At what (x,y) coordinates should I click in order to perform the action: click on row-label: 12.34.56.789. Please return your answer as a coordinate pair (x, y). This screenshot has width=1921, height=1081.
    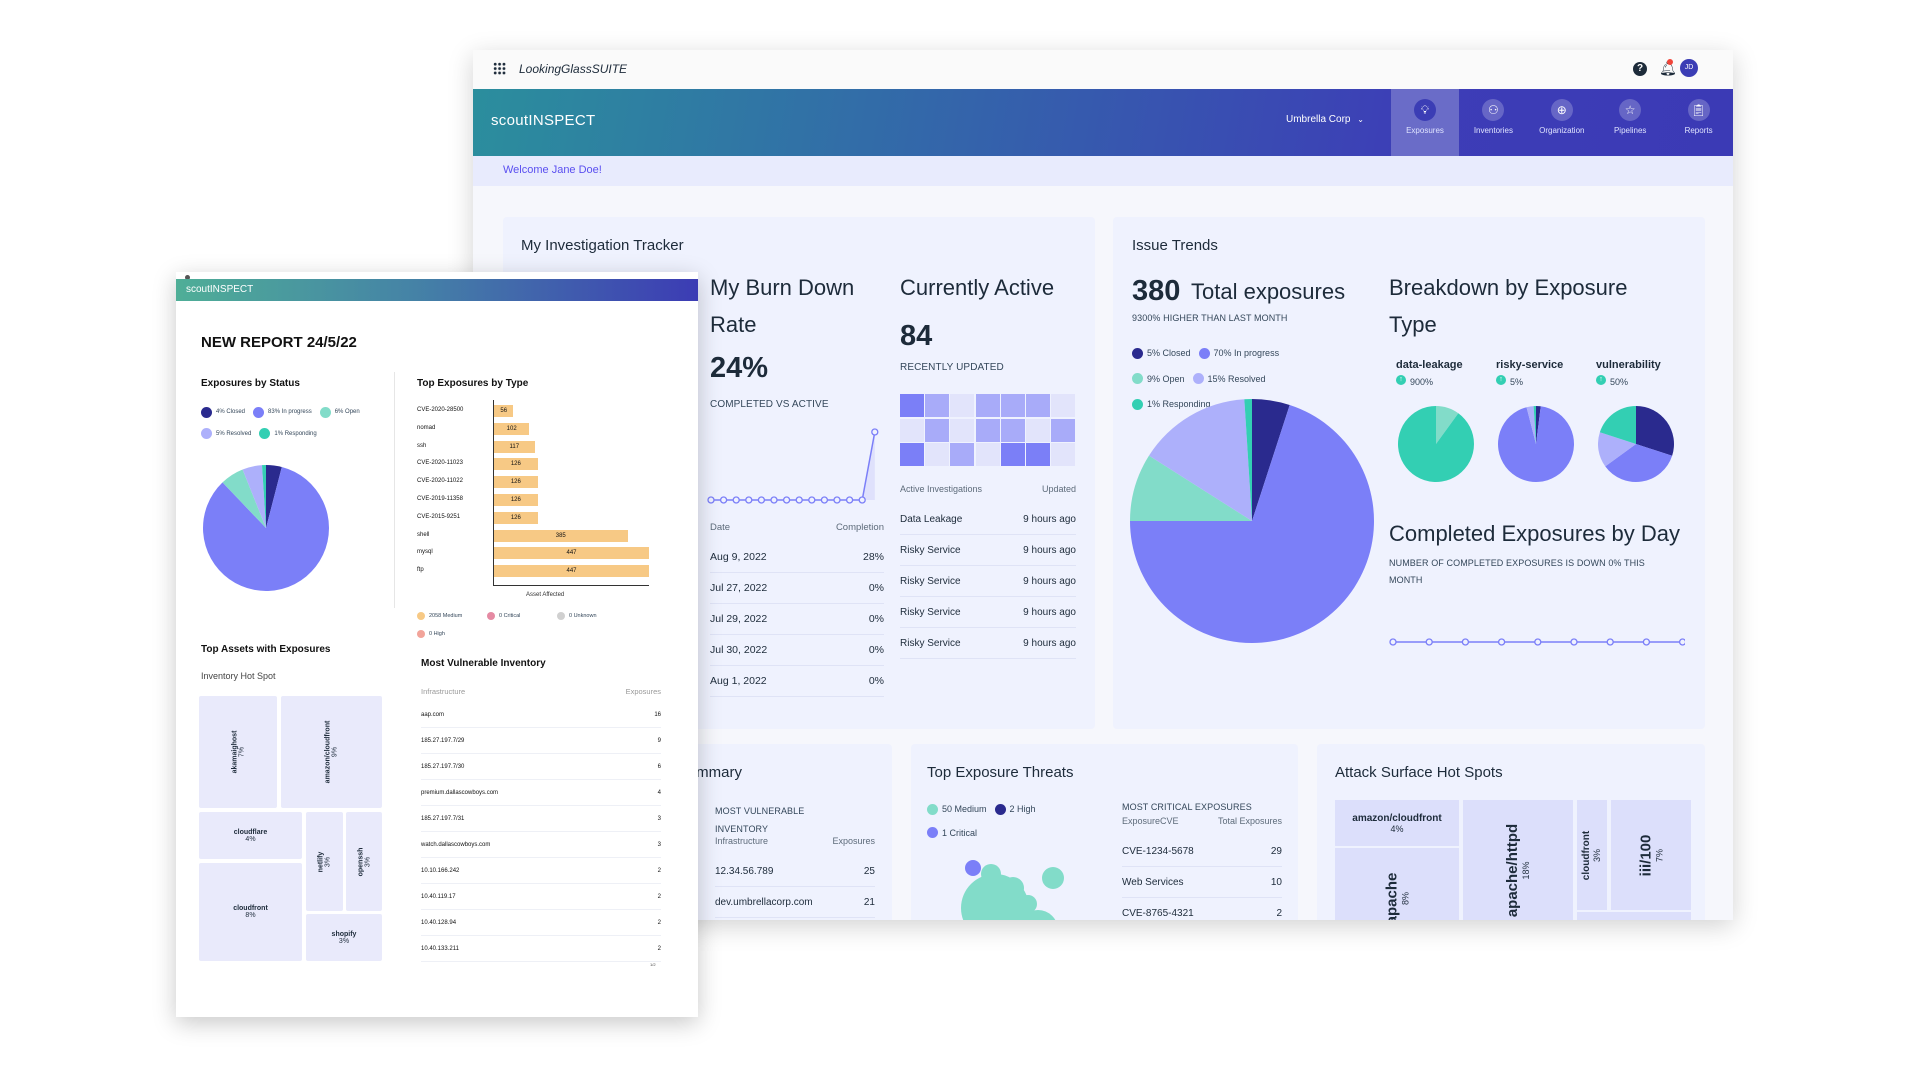
    Looking at the image, I should click on (744, 871).